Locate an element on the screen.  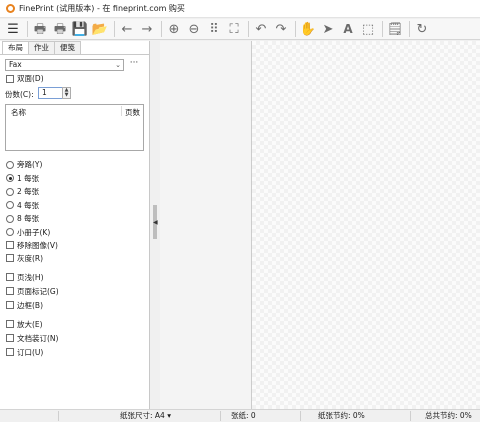
layout-radio-label: 2 每张 is located at coordinates (28, 191).